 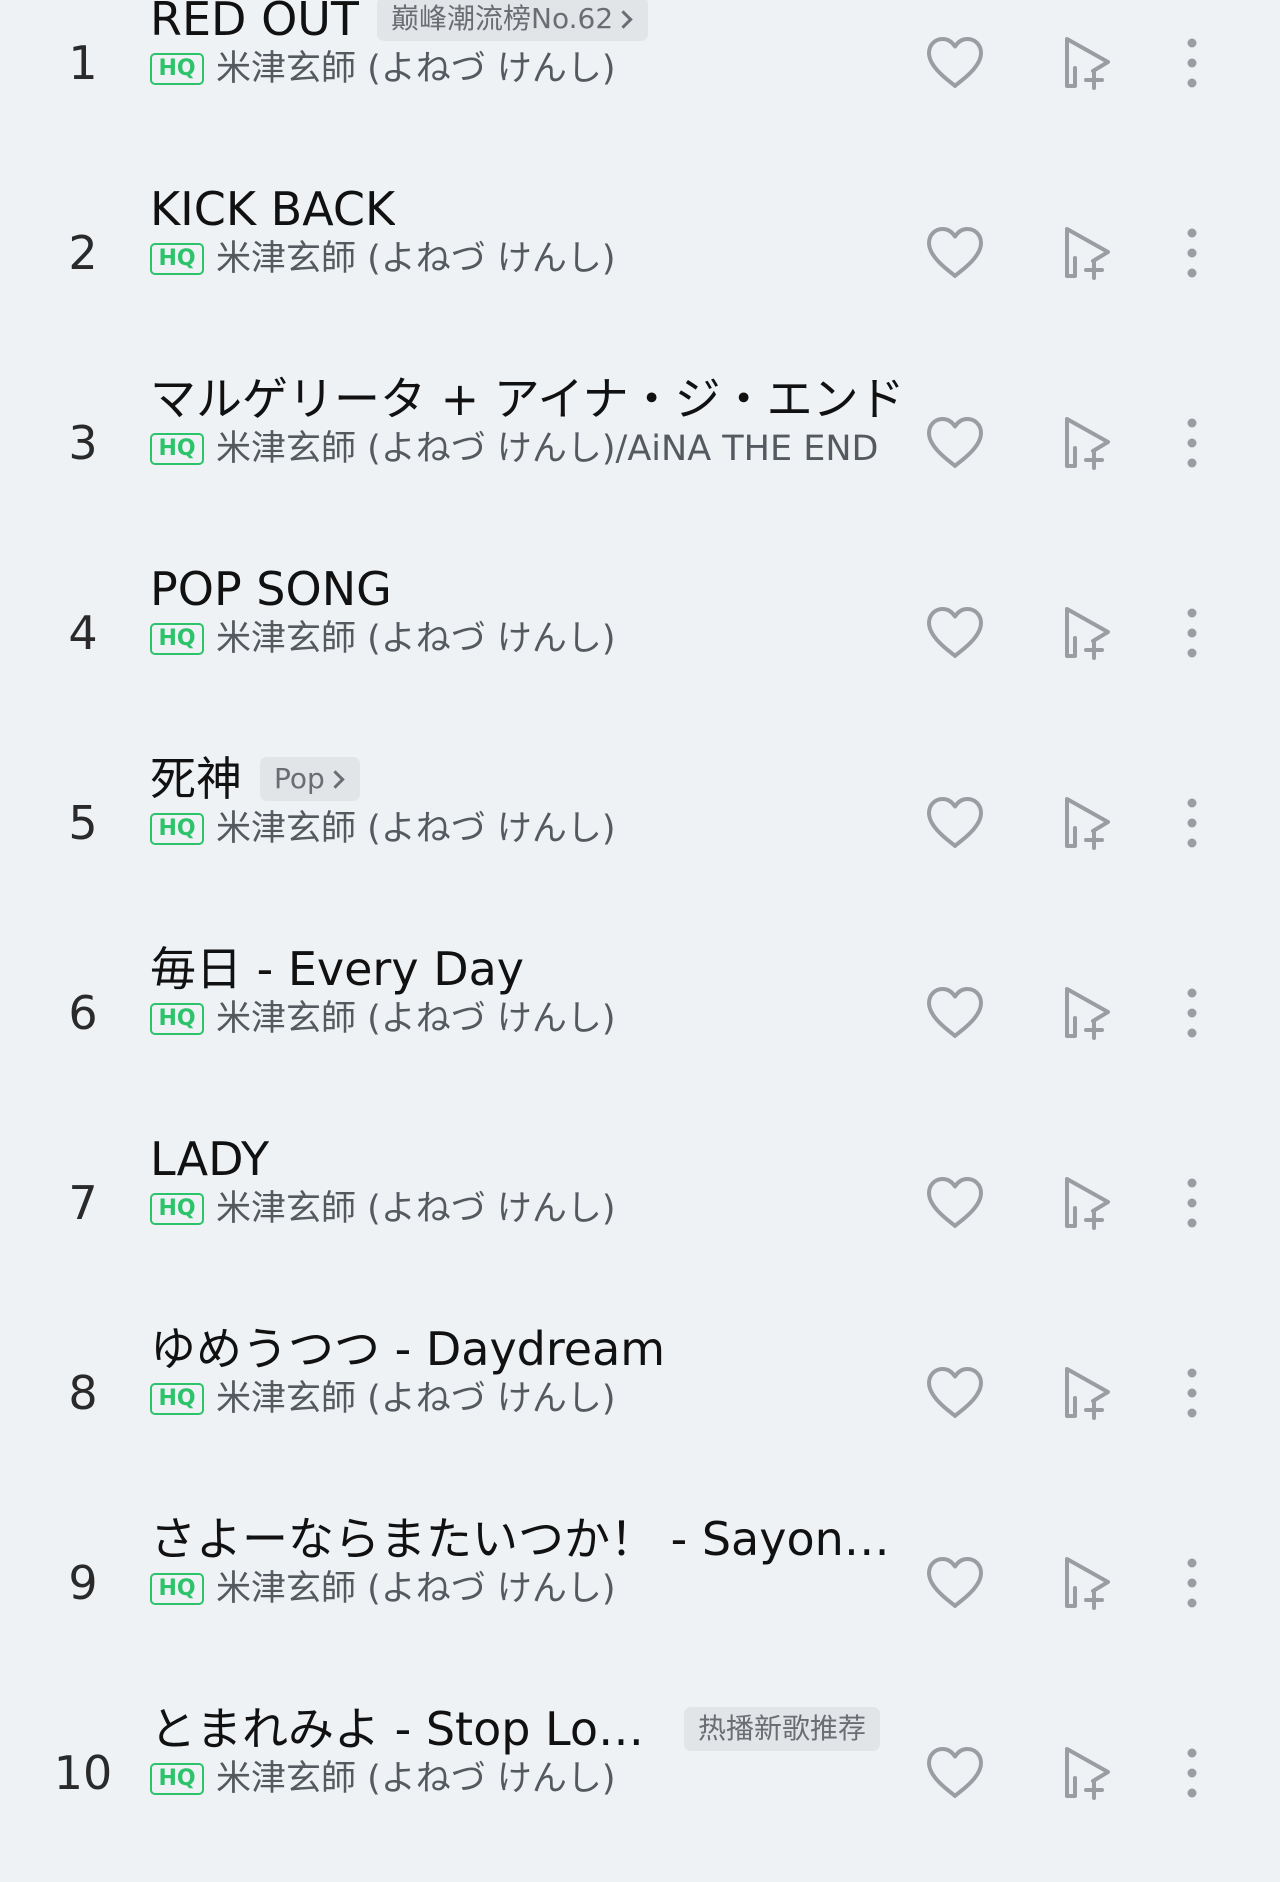 I want to click on song-row: 4 POP SONG HQ 米津玄師 (よねづ けんし), so click(x=640, y=633).